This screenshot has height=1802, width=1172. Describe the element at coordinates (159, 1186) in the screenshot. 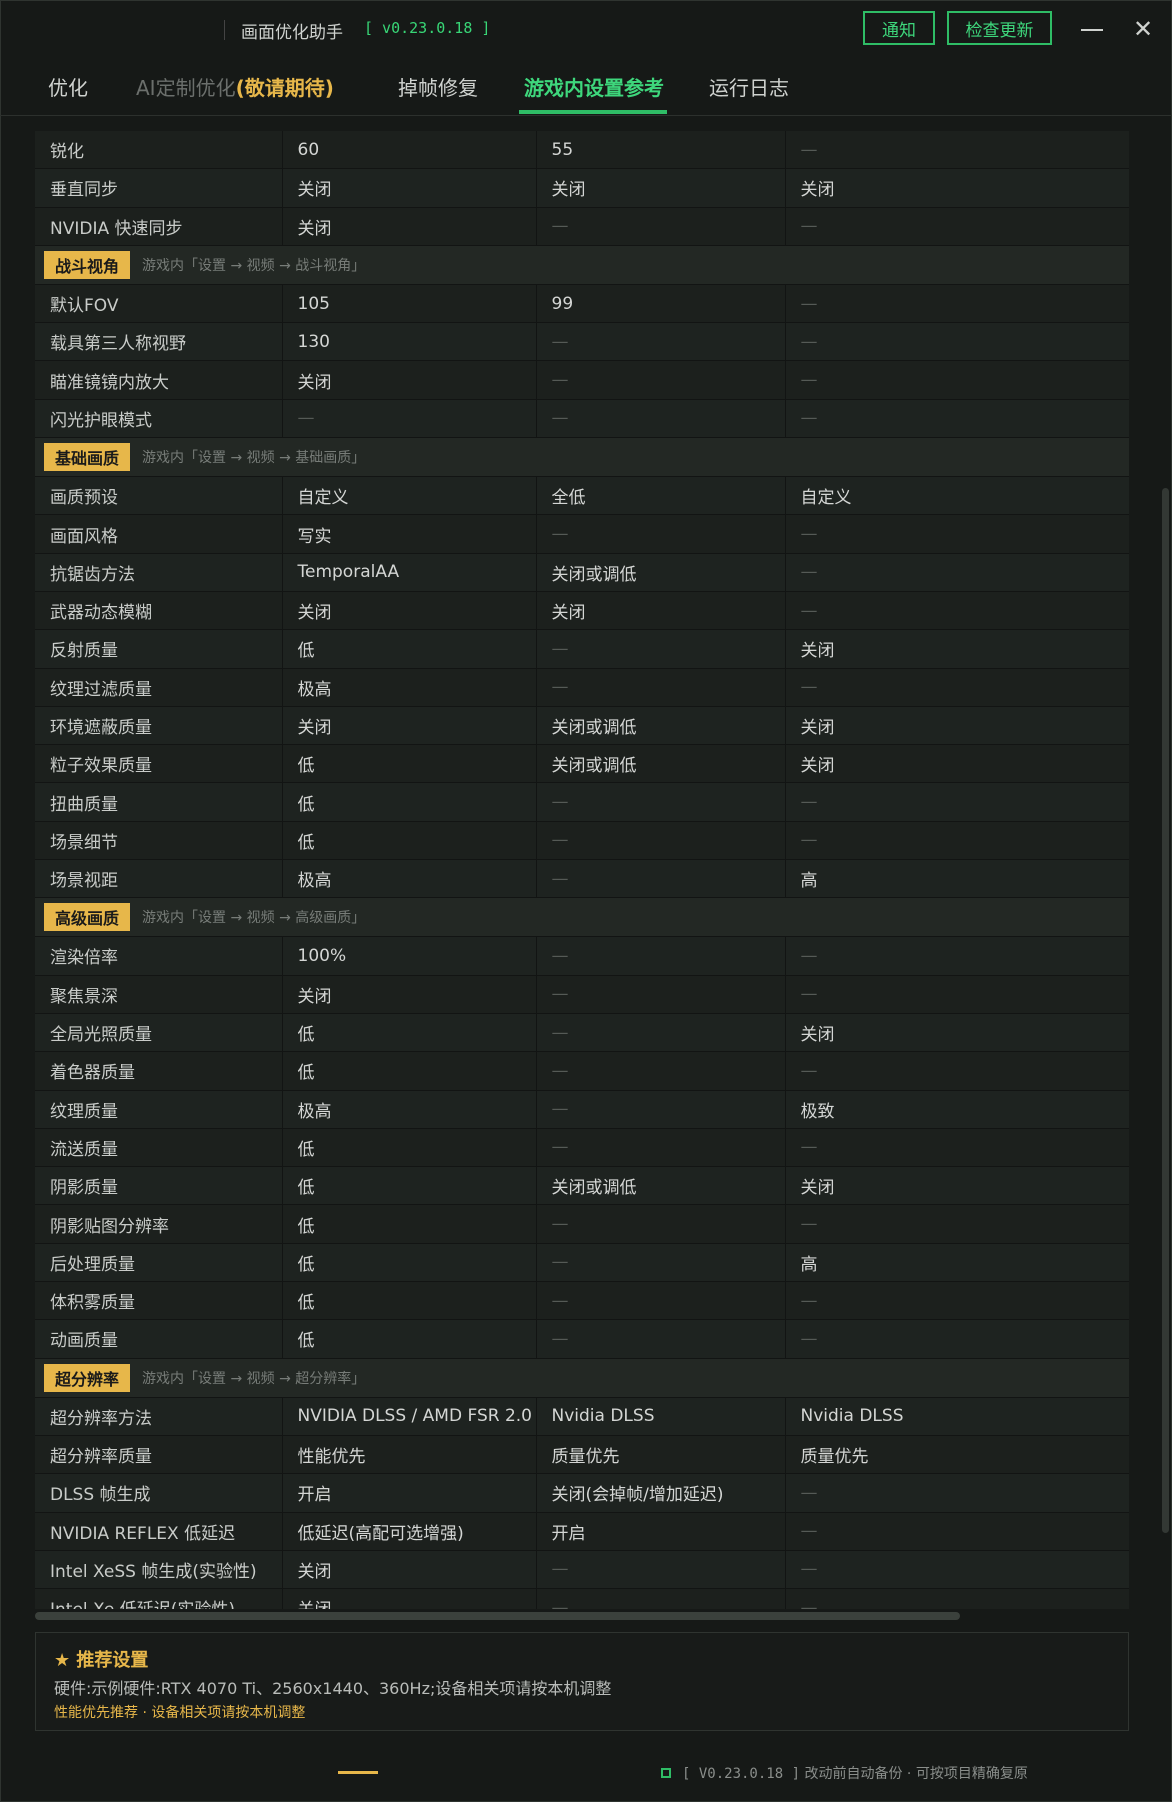

I see `setting-name-cell: 阴影质量` at that location.